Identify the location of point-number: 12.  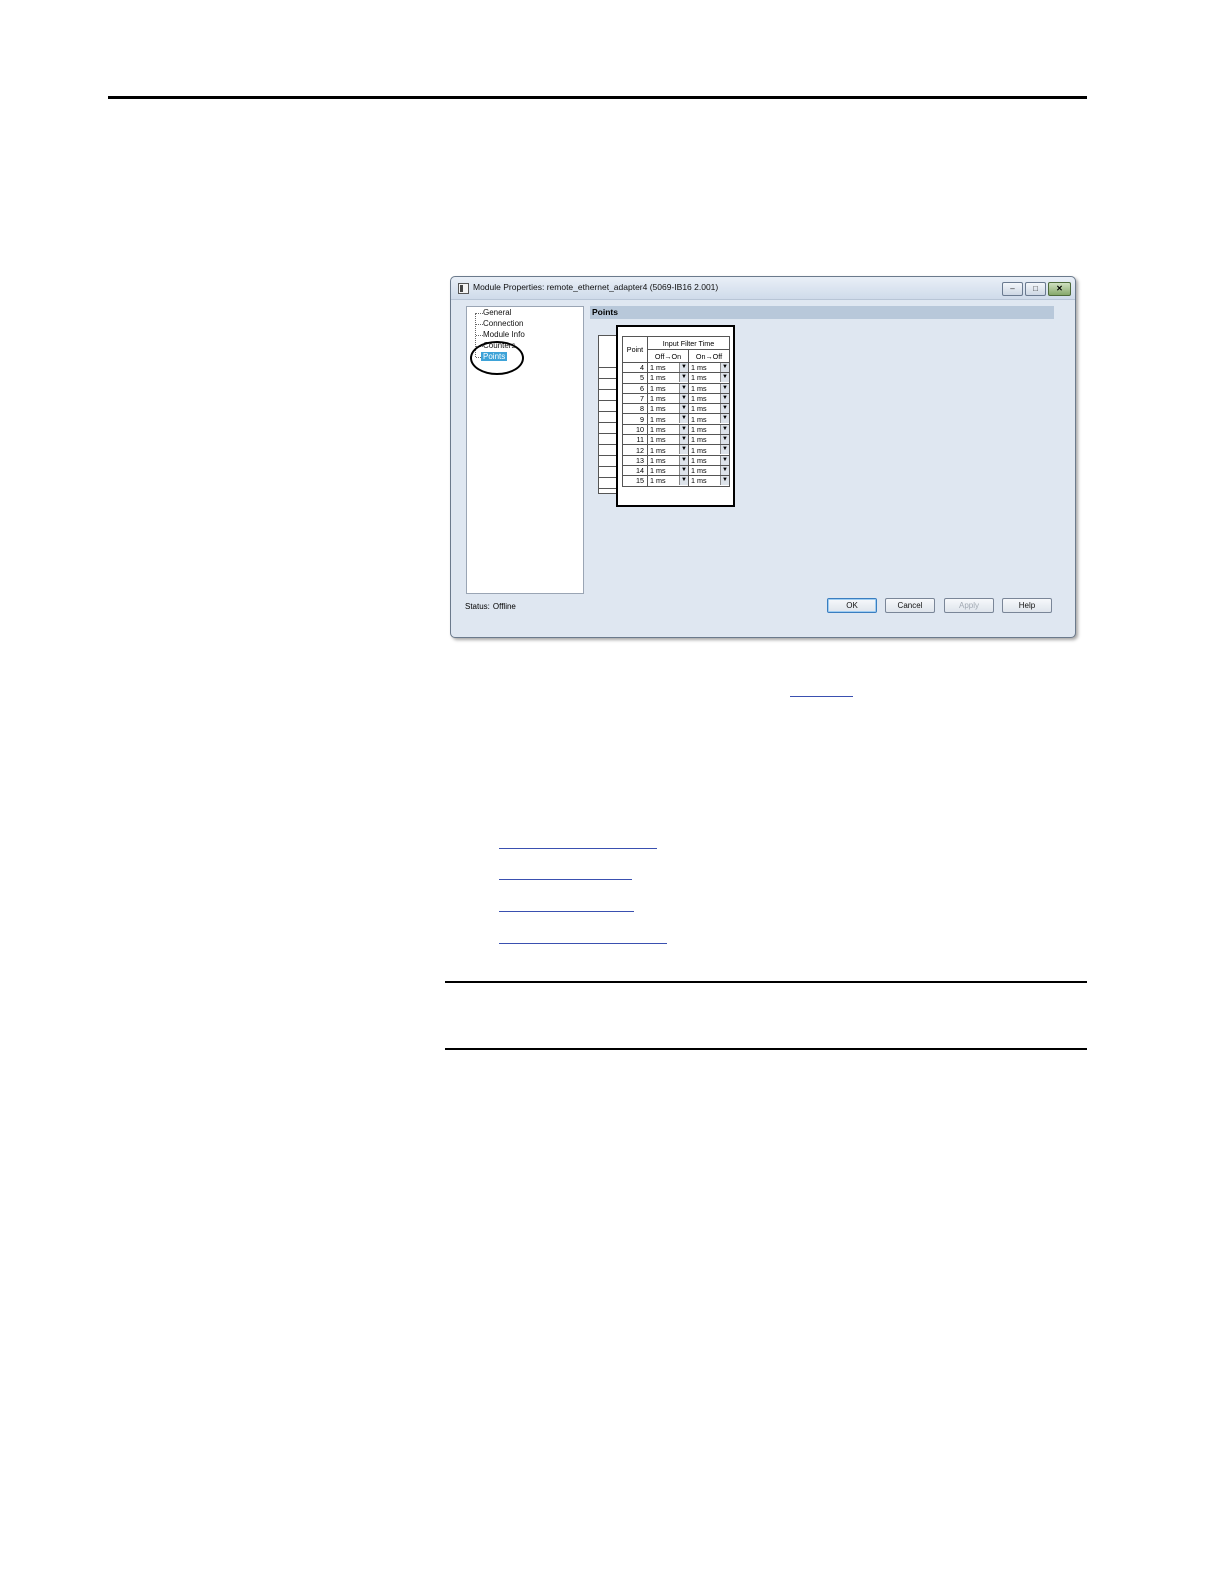
(635, 450).